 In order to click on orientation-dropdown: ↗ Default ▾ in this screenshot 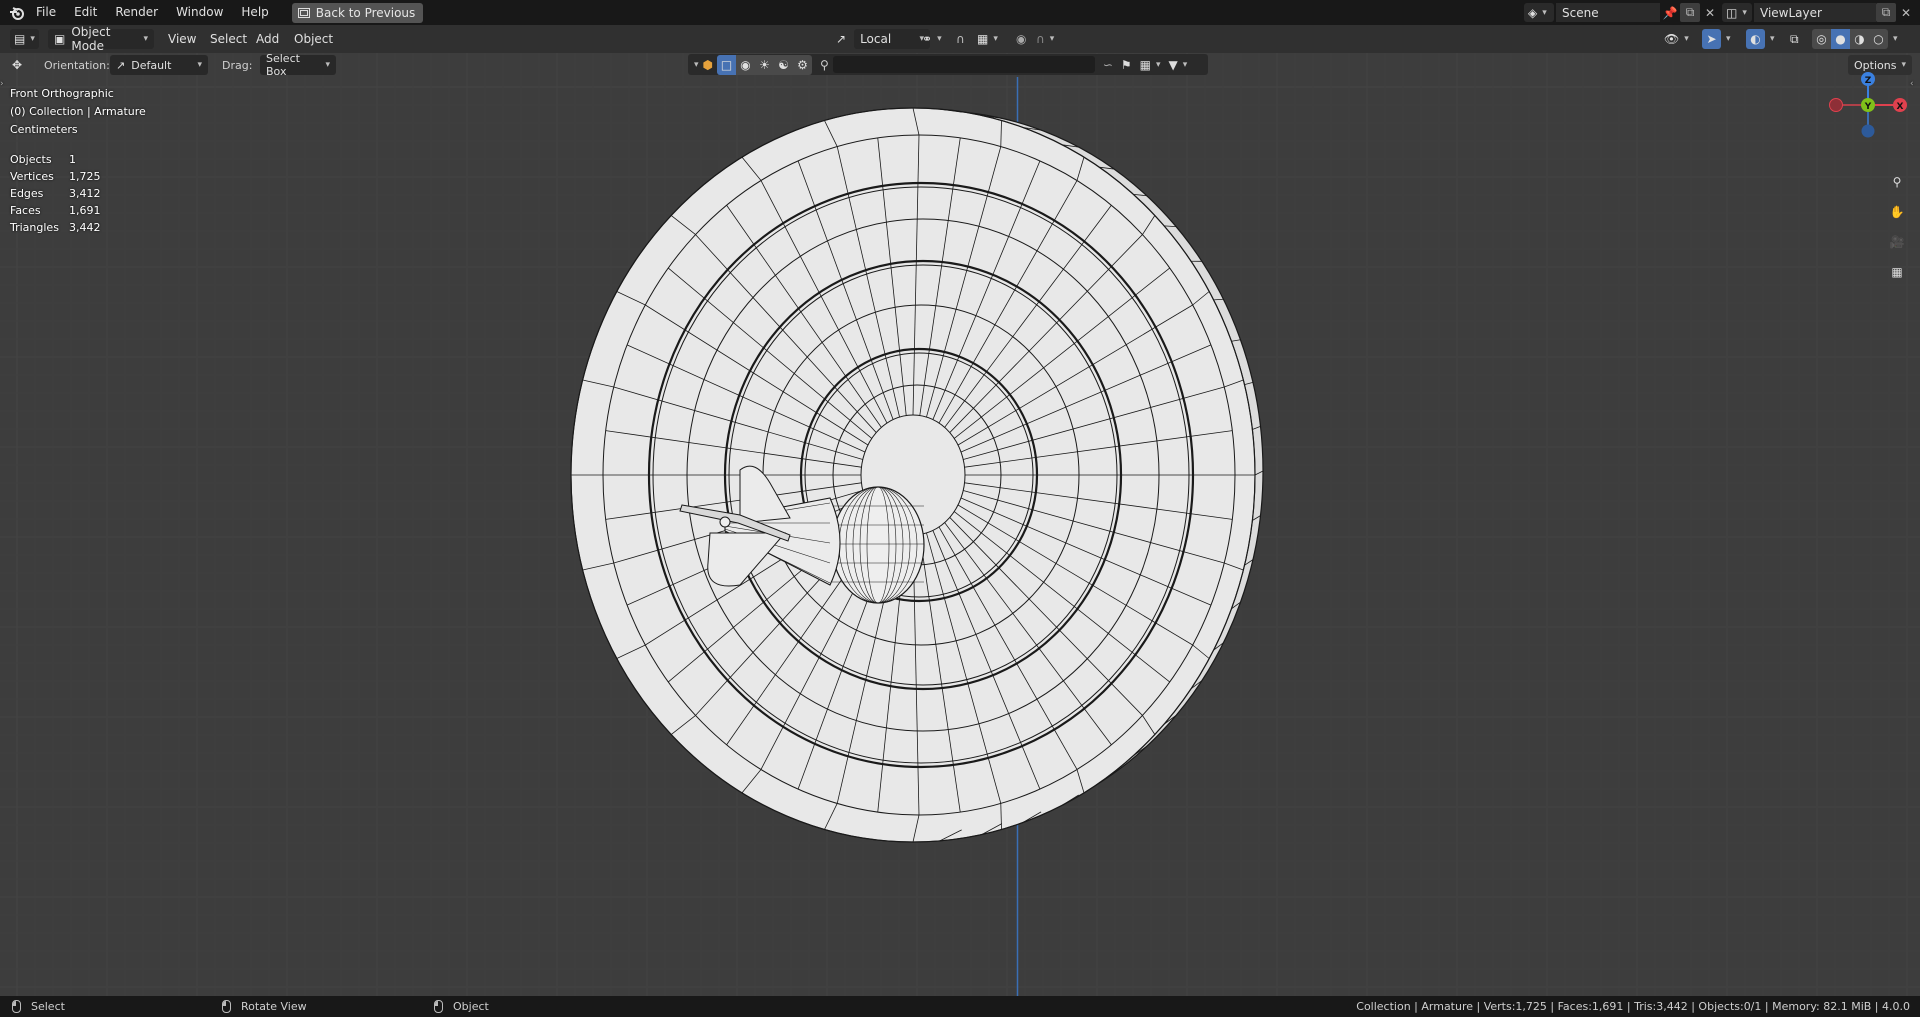, I will do `click(159, 65)`.